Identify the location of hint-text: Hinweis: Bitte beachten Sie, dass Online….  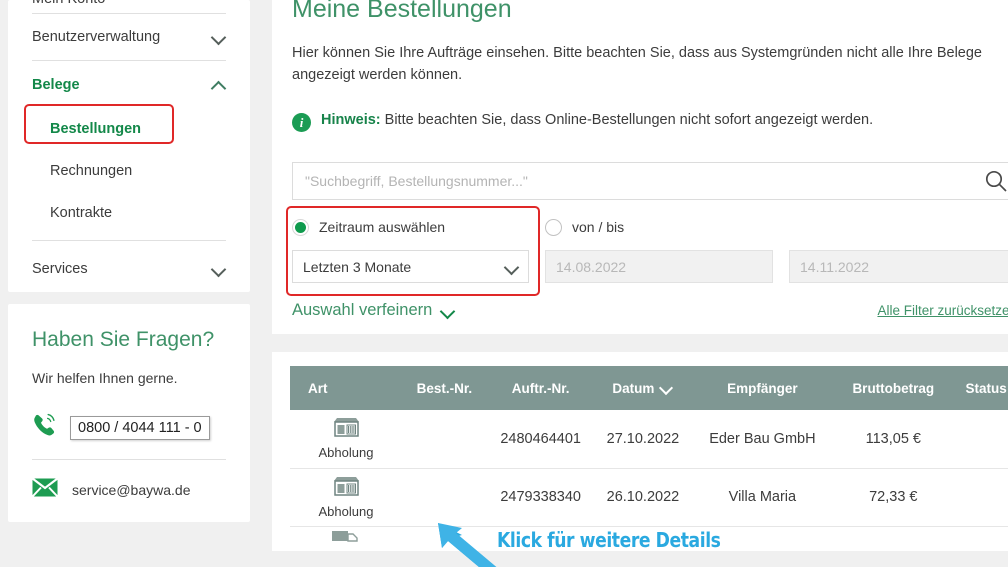
(597, 120).